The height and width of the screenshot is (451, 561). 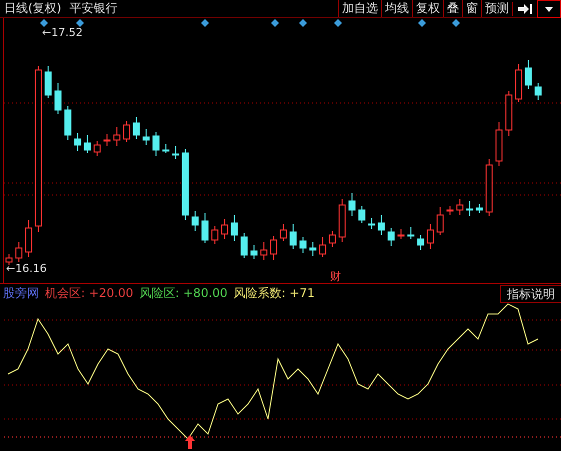 What do you see at coordinates (183, 293) in the screenshot?
I see `indicator-value: 风险区: +80.00` at bounding box center [183, 293].